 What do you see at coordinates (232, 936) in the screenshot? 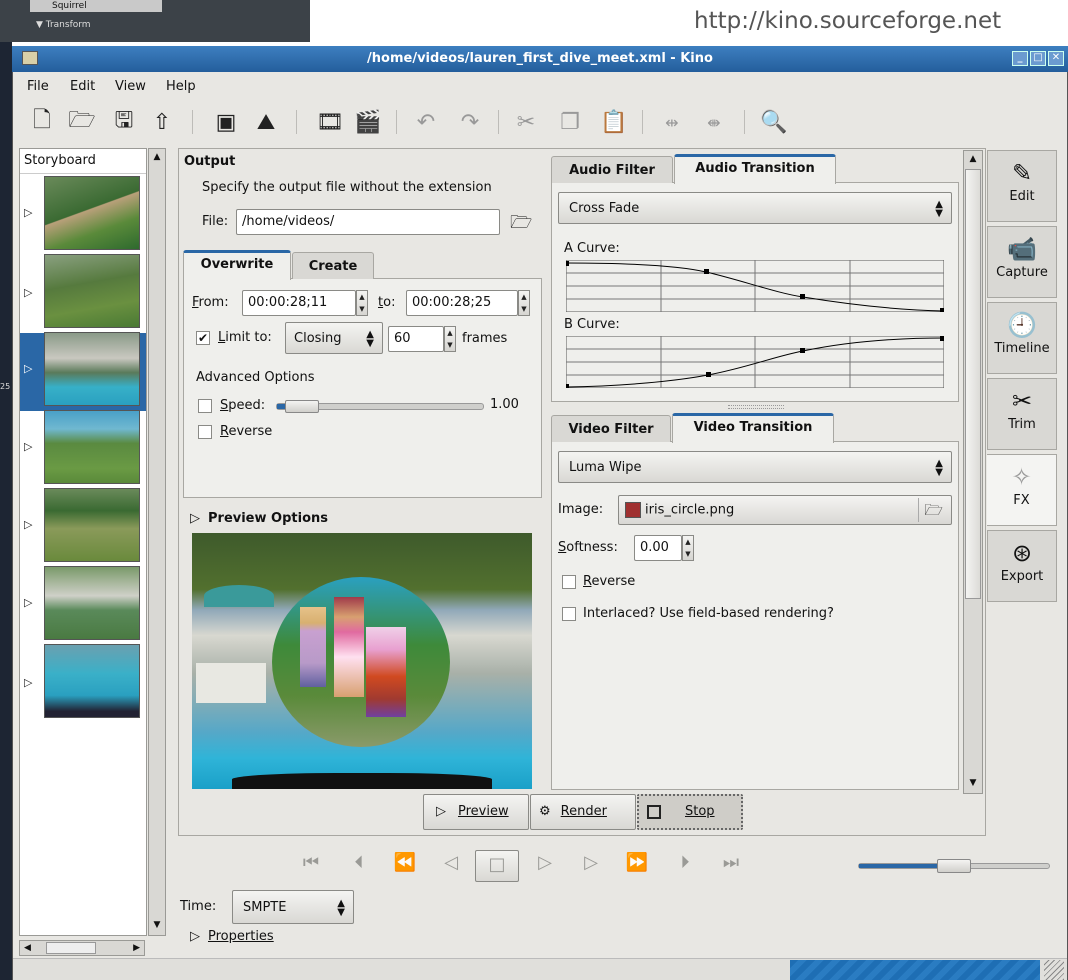
I see `properties-expander: ▷ Properties` at bounding box center [232, 936].